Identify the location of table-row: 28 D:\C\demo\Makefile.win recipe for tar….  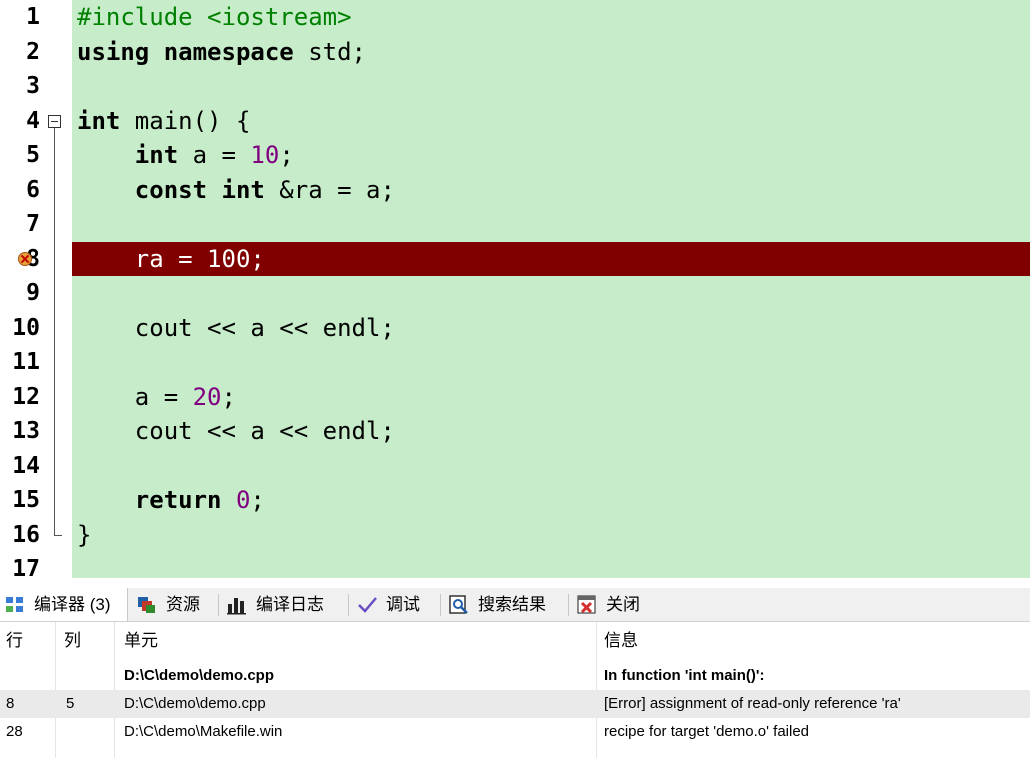
(515, 732).